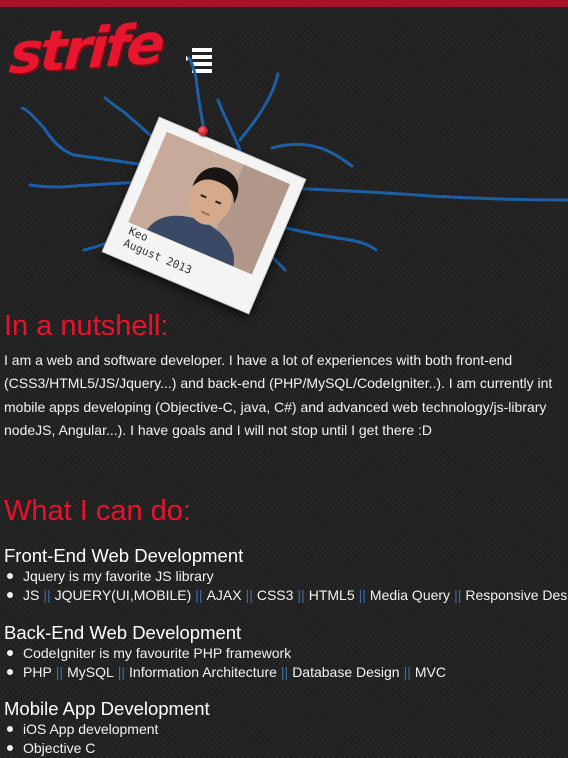 This screenshot has height=758, width=568. Describe the element at coordinates (86, 326) in the screenshot. I see `about-heading: In a nutshell:` at that location.